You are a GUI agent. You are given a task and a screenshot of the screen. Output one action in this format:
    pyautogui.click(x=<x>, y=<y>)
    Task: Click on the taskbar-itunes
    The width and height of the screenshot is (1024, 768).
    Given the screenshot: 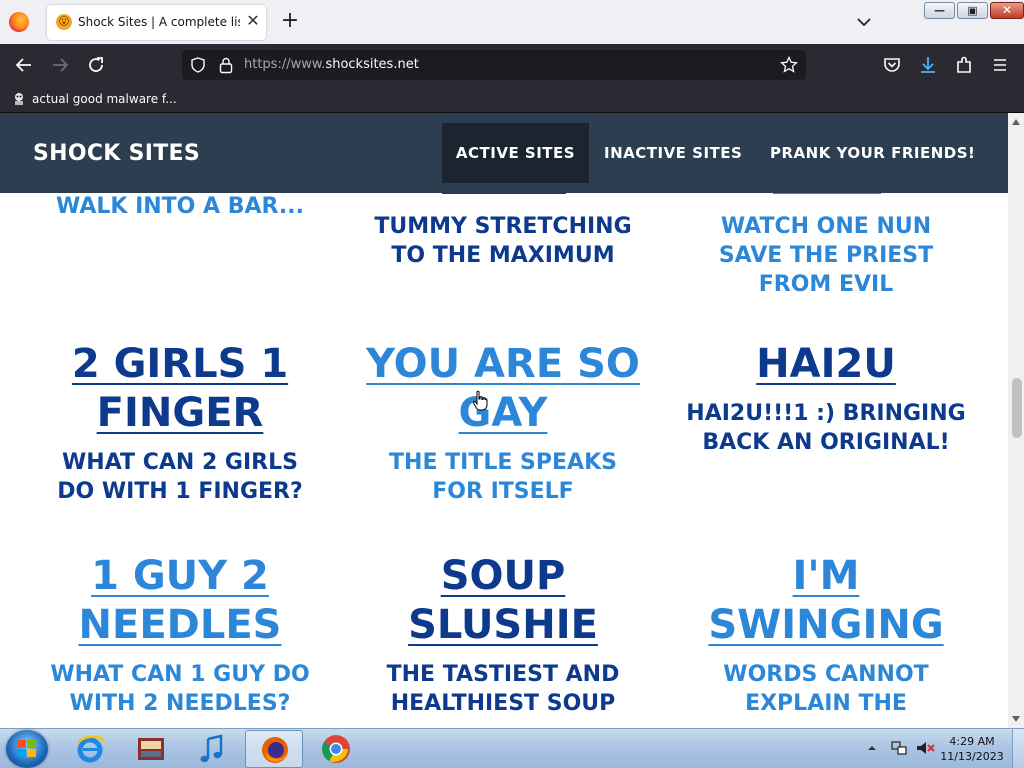 What is the action you would take?
    pyautogui.click(x=212, y=749)
    